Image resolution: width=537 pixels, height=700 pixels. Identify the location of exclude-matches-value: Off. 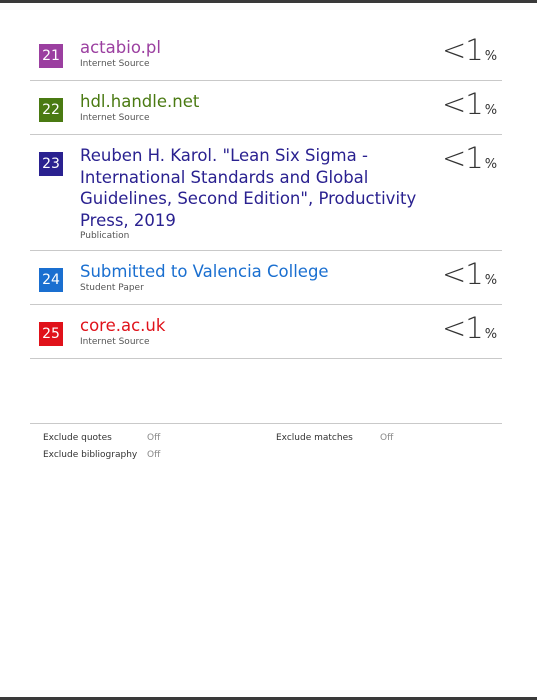
(387, 438).